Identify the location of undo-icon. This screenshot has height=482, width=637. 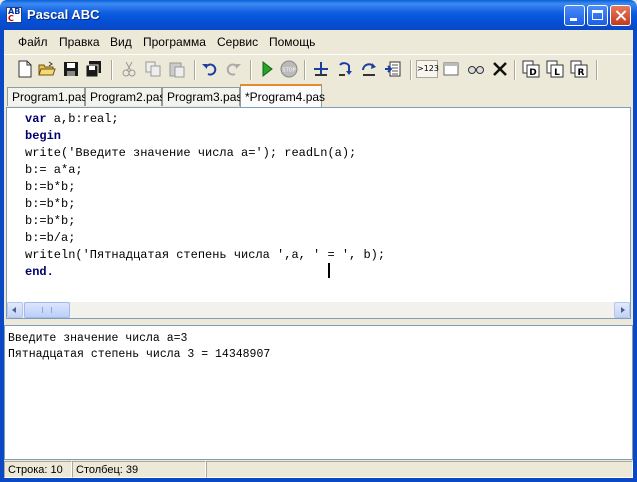
(210, 69).